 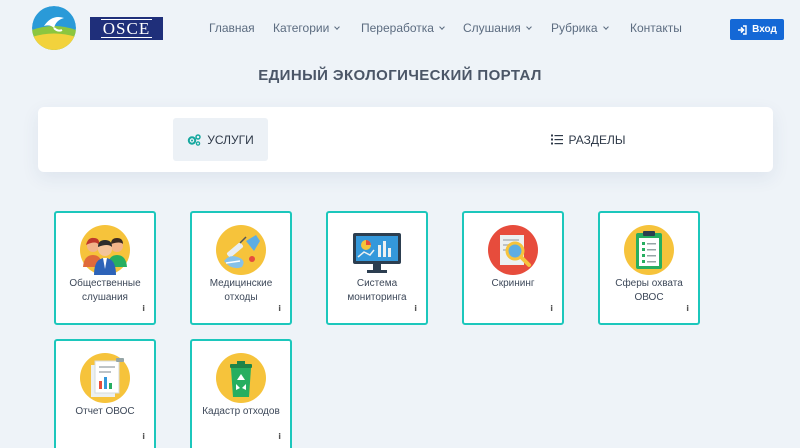 What do you see at coordinates (513, 283) in the screenshot?
I see `tile-label: Скрининг` at bounding box center [513, 283].